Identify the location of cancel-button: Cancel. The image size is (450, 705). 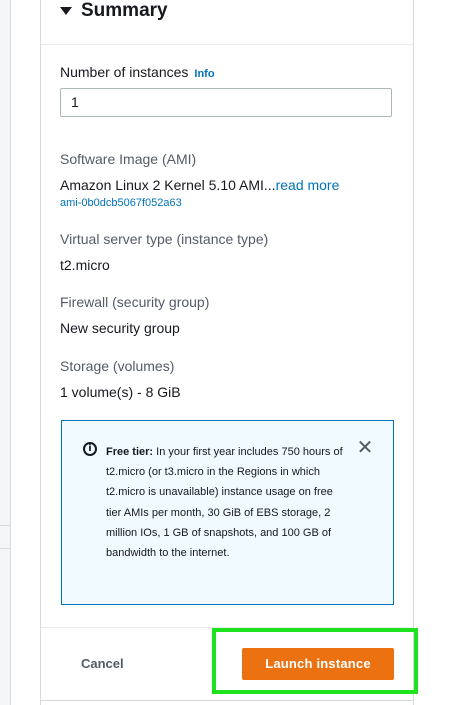
(102, 663).